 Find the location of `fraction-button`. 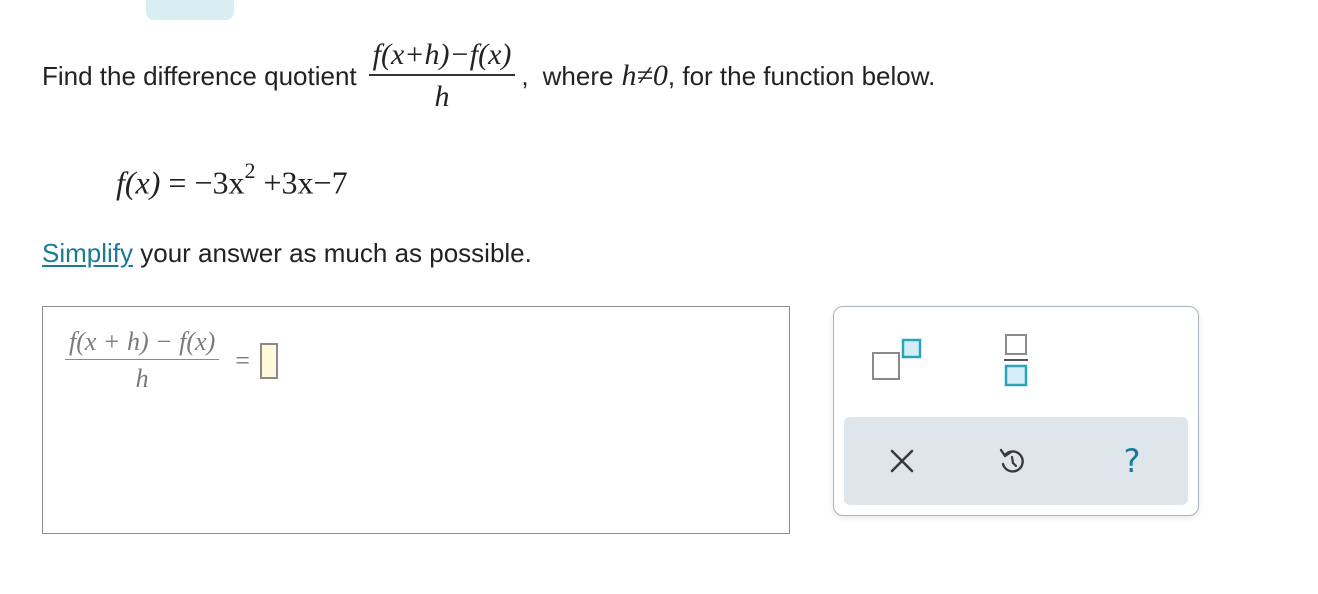

fraction-button is located at coordinates (1016, 361).